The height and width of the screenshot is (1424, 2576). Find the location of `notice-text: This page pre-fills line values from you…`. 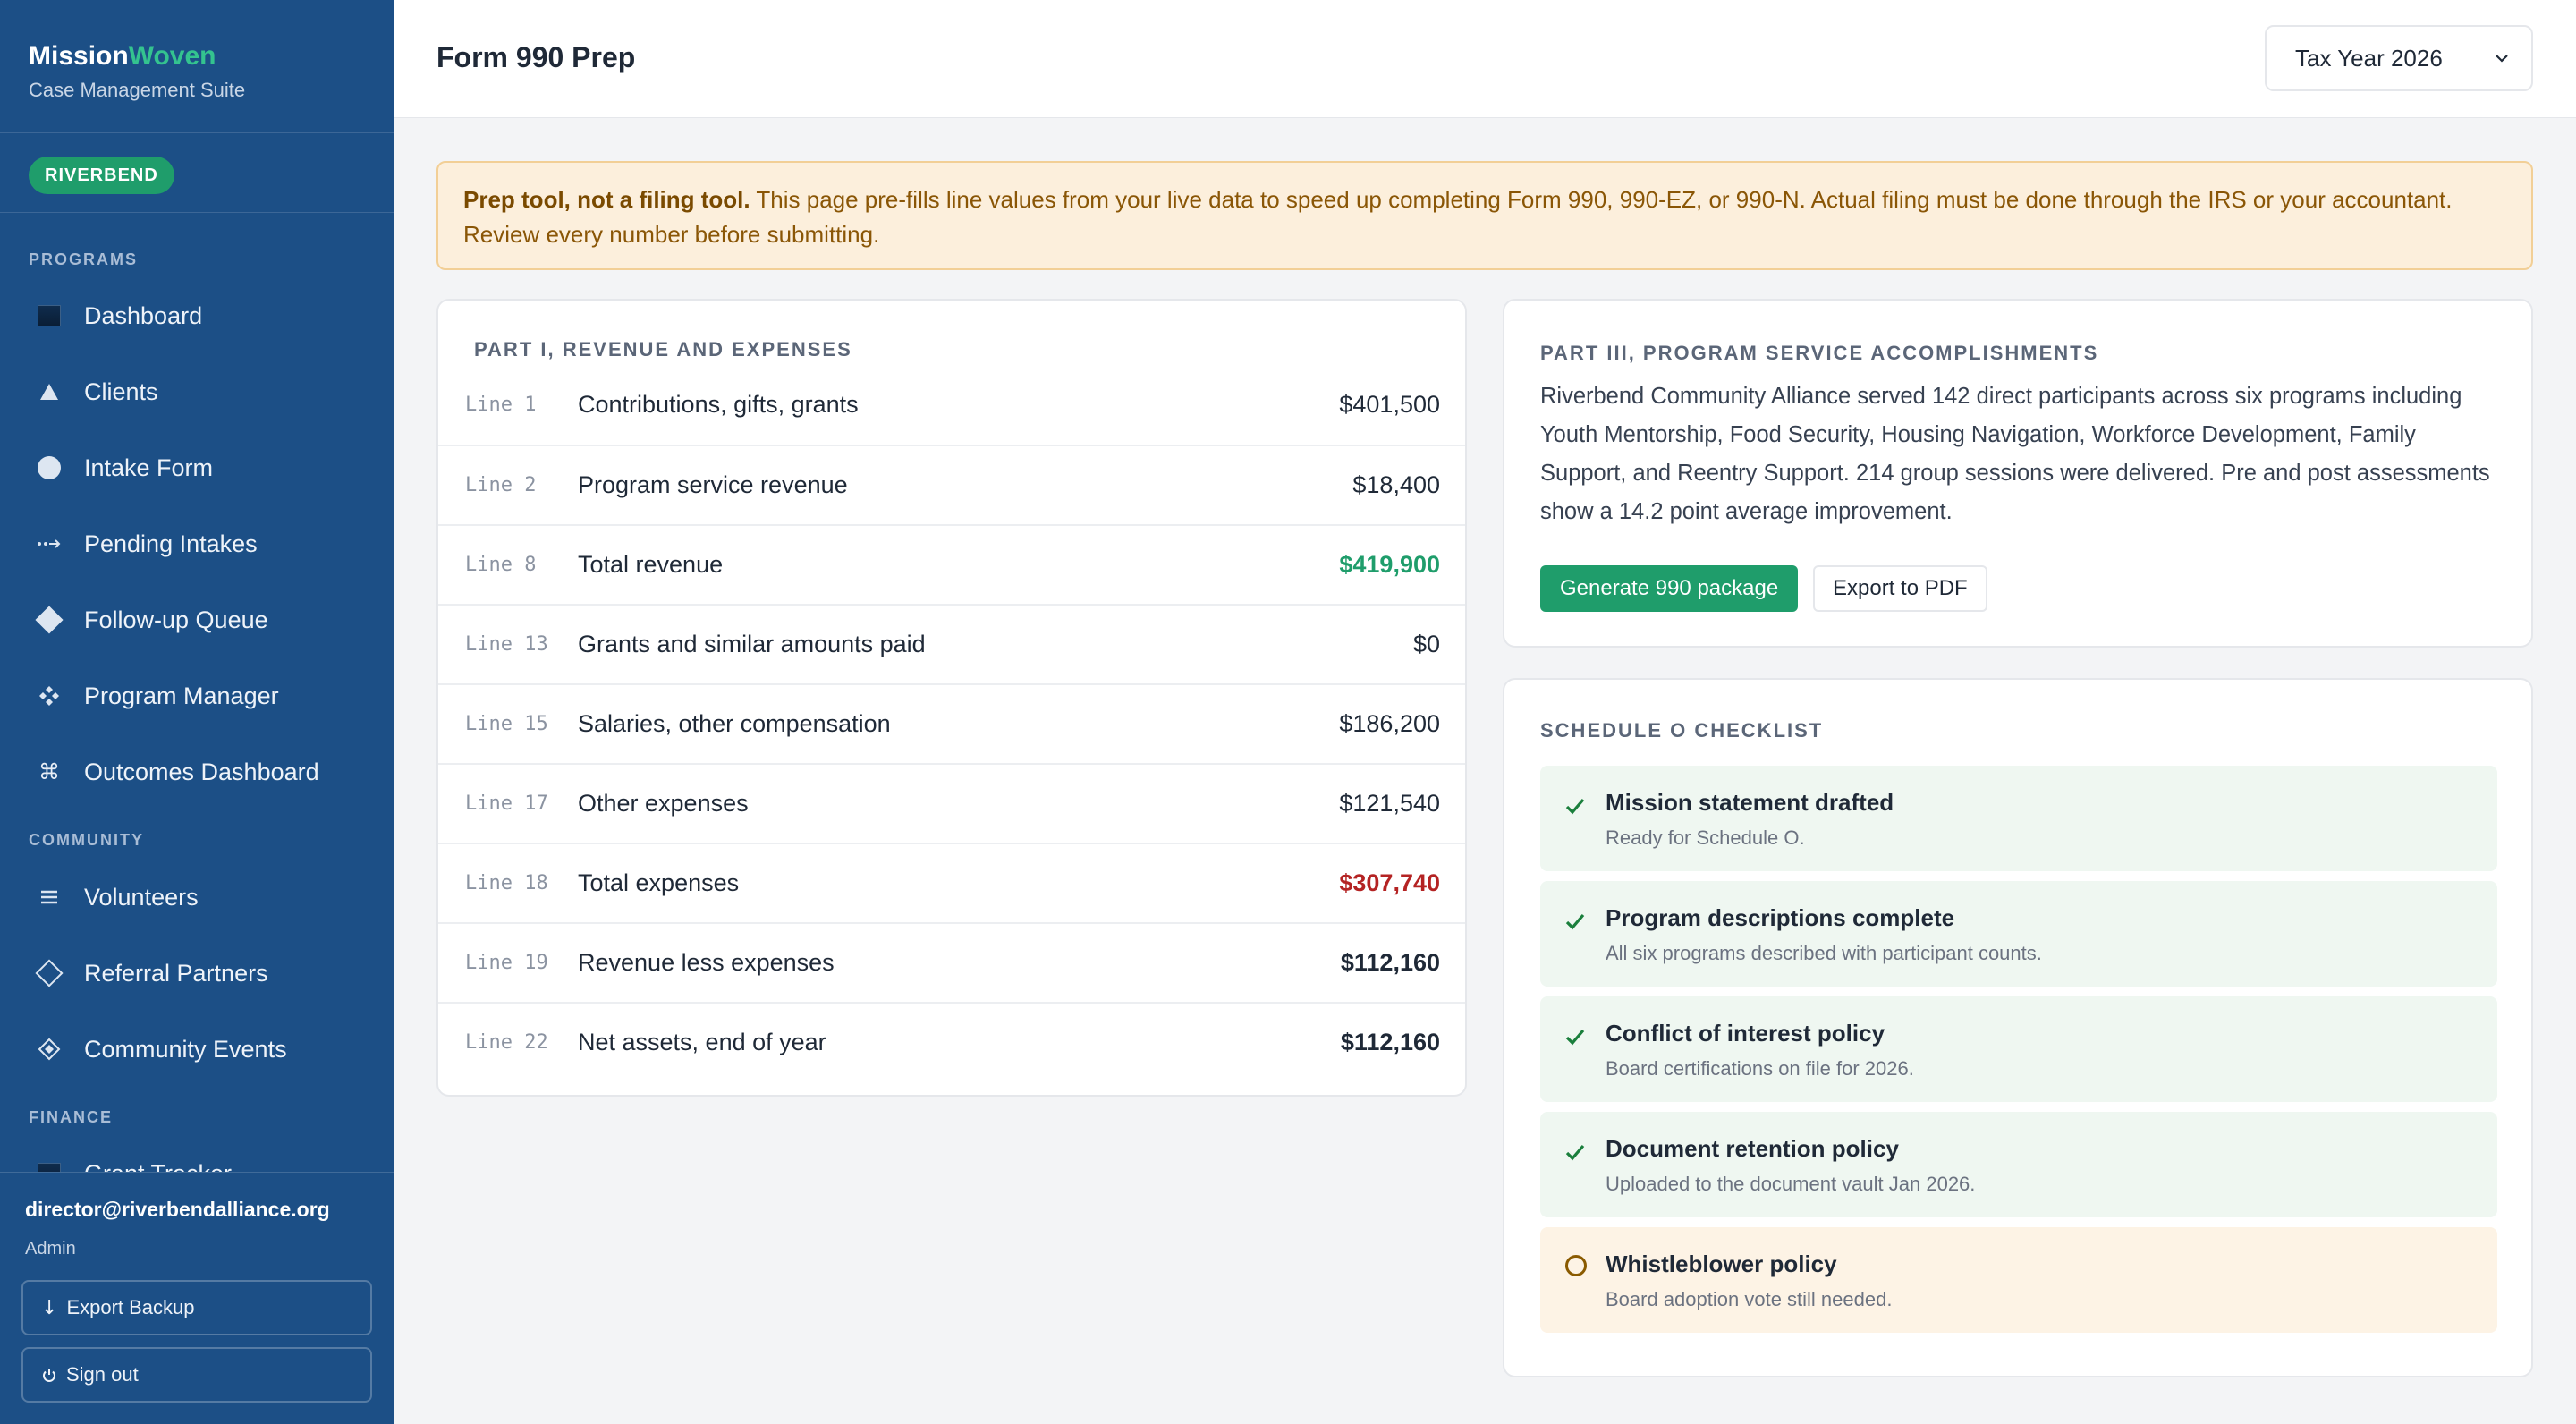

notice-text: This page pre-fills line values from you… is located at coordinates (1458, 217).